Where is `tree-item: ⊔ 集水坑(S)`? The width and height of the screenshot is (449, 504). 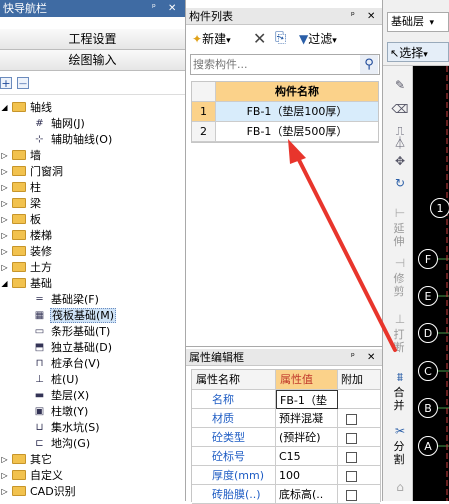 tree-item: ⊔ 集水坑(S) is located at coordinates (92, 426).